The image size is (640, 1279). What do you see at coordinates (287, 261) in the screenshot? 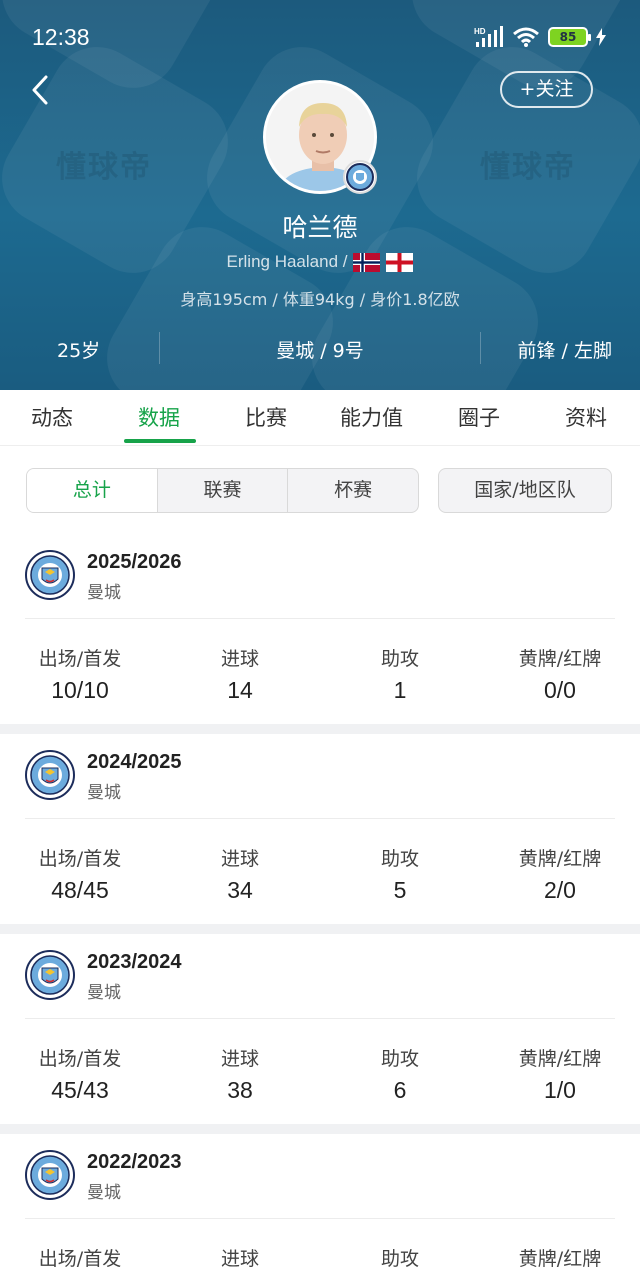
I see `player-english-name: Erling Haaland /` at bounding box center [287, 261].